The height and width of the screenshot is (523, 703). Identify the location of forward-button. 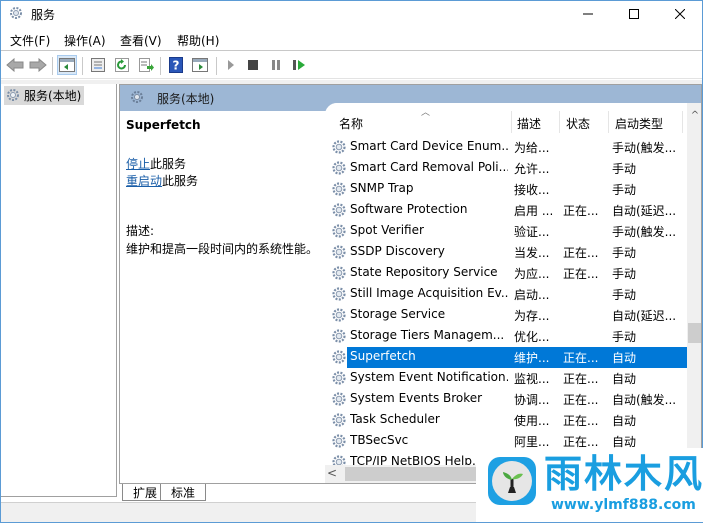
(38, 65).